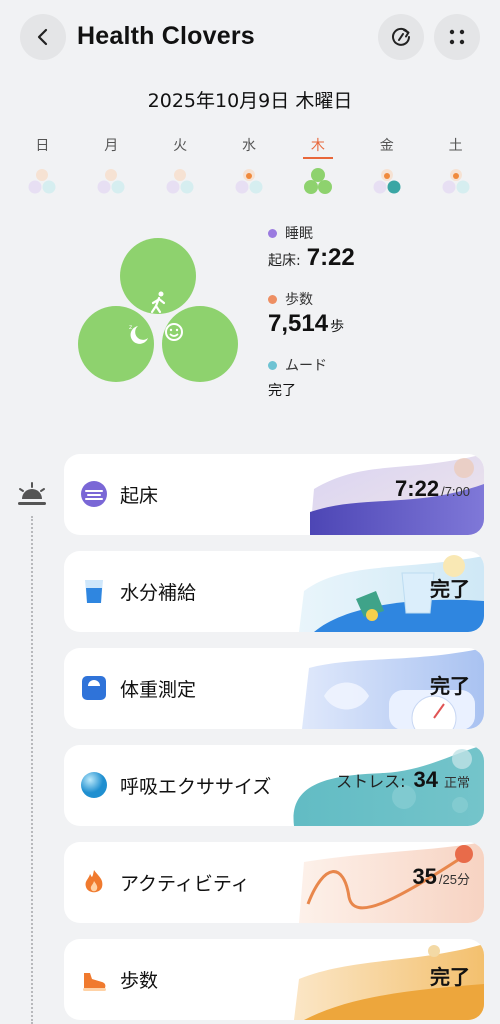 This screenshot has height=1024, width=500. I want to click on day-label: 土, so click(455, 146).